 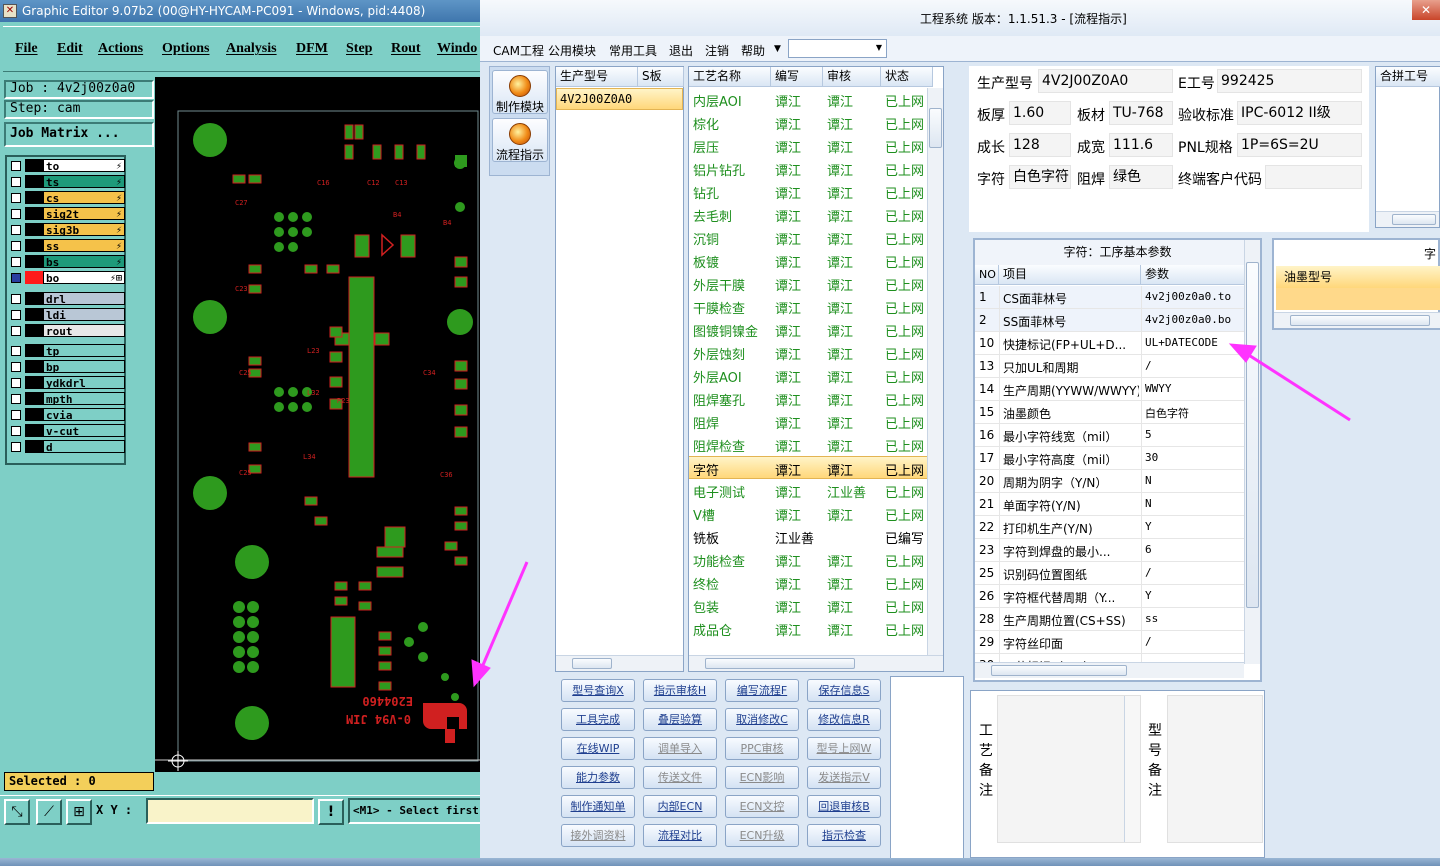 I want to click on process-row: 成品仓 谭江 谭江 已上网, so click(x=808, y=628).